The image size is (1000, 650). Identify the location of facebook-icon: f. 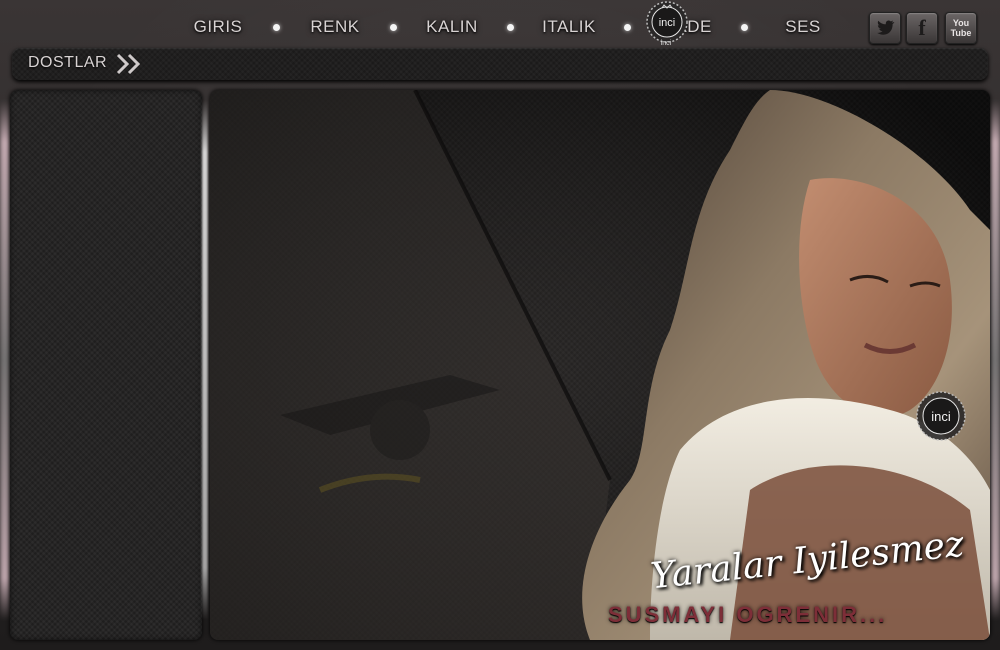
(922, 27).